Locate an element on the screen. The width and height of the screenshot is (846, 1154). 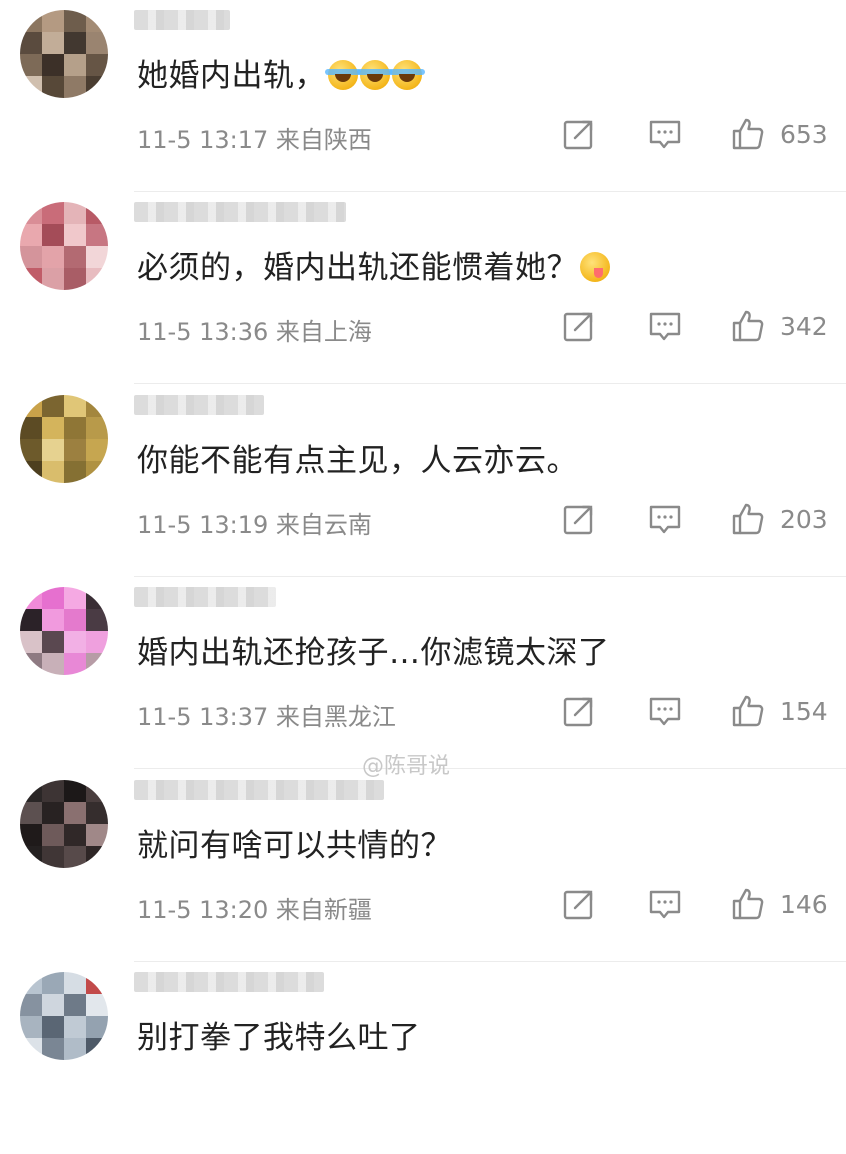
comment-text-content: 婚内出轨还抢孩子…你滤镜太深了 is located at coordinates (373, 653).